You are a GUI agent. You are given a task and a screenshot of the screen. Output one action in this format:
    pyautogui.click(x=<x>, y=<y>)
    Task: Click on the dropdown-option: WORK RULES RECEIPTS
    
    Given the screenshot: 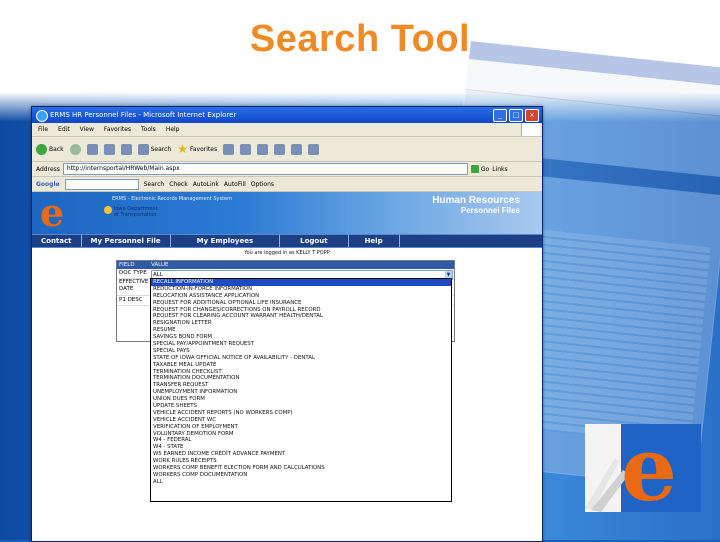 What is the action you would take?
    pyautogui.click(x=301, y=461)
    